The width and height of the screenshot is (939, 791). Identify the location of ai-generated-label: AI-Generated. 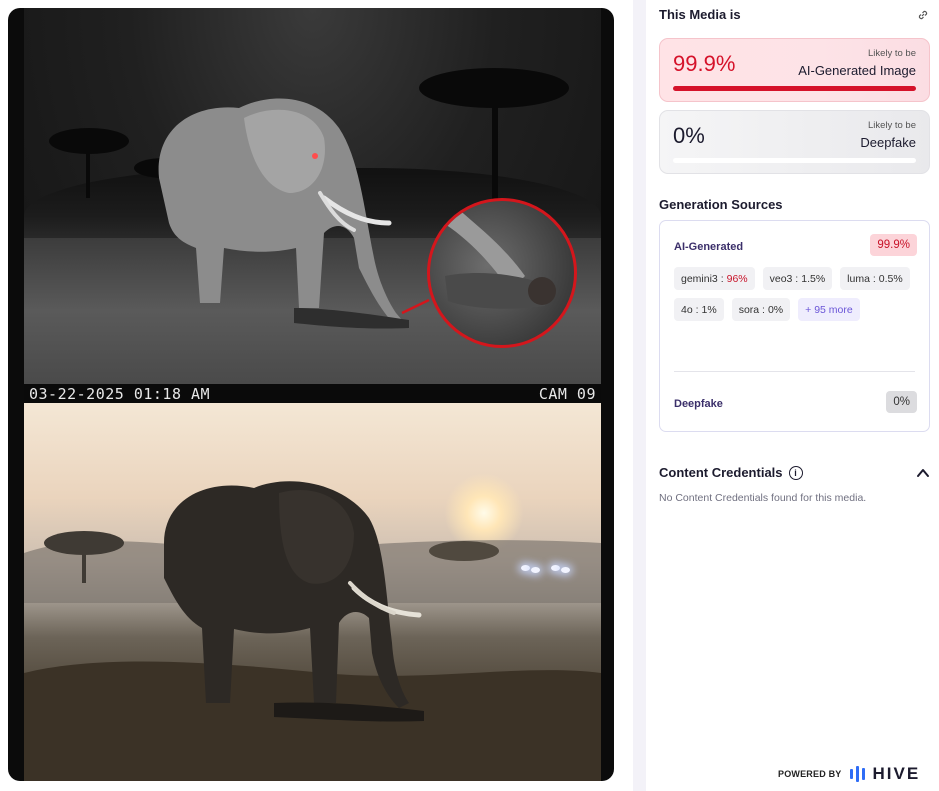
(709, 247).